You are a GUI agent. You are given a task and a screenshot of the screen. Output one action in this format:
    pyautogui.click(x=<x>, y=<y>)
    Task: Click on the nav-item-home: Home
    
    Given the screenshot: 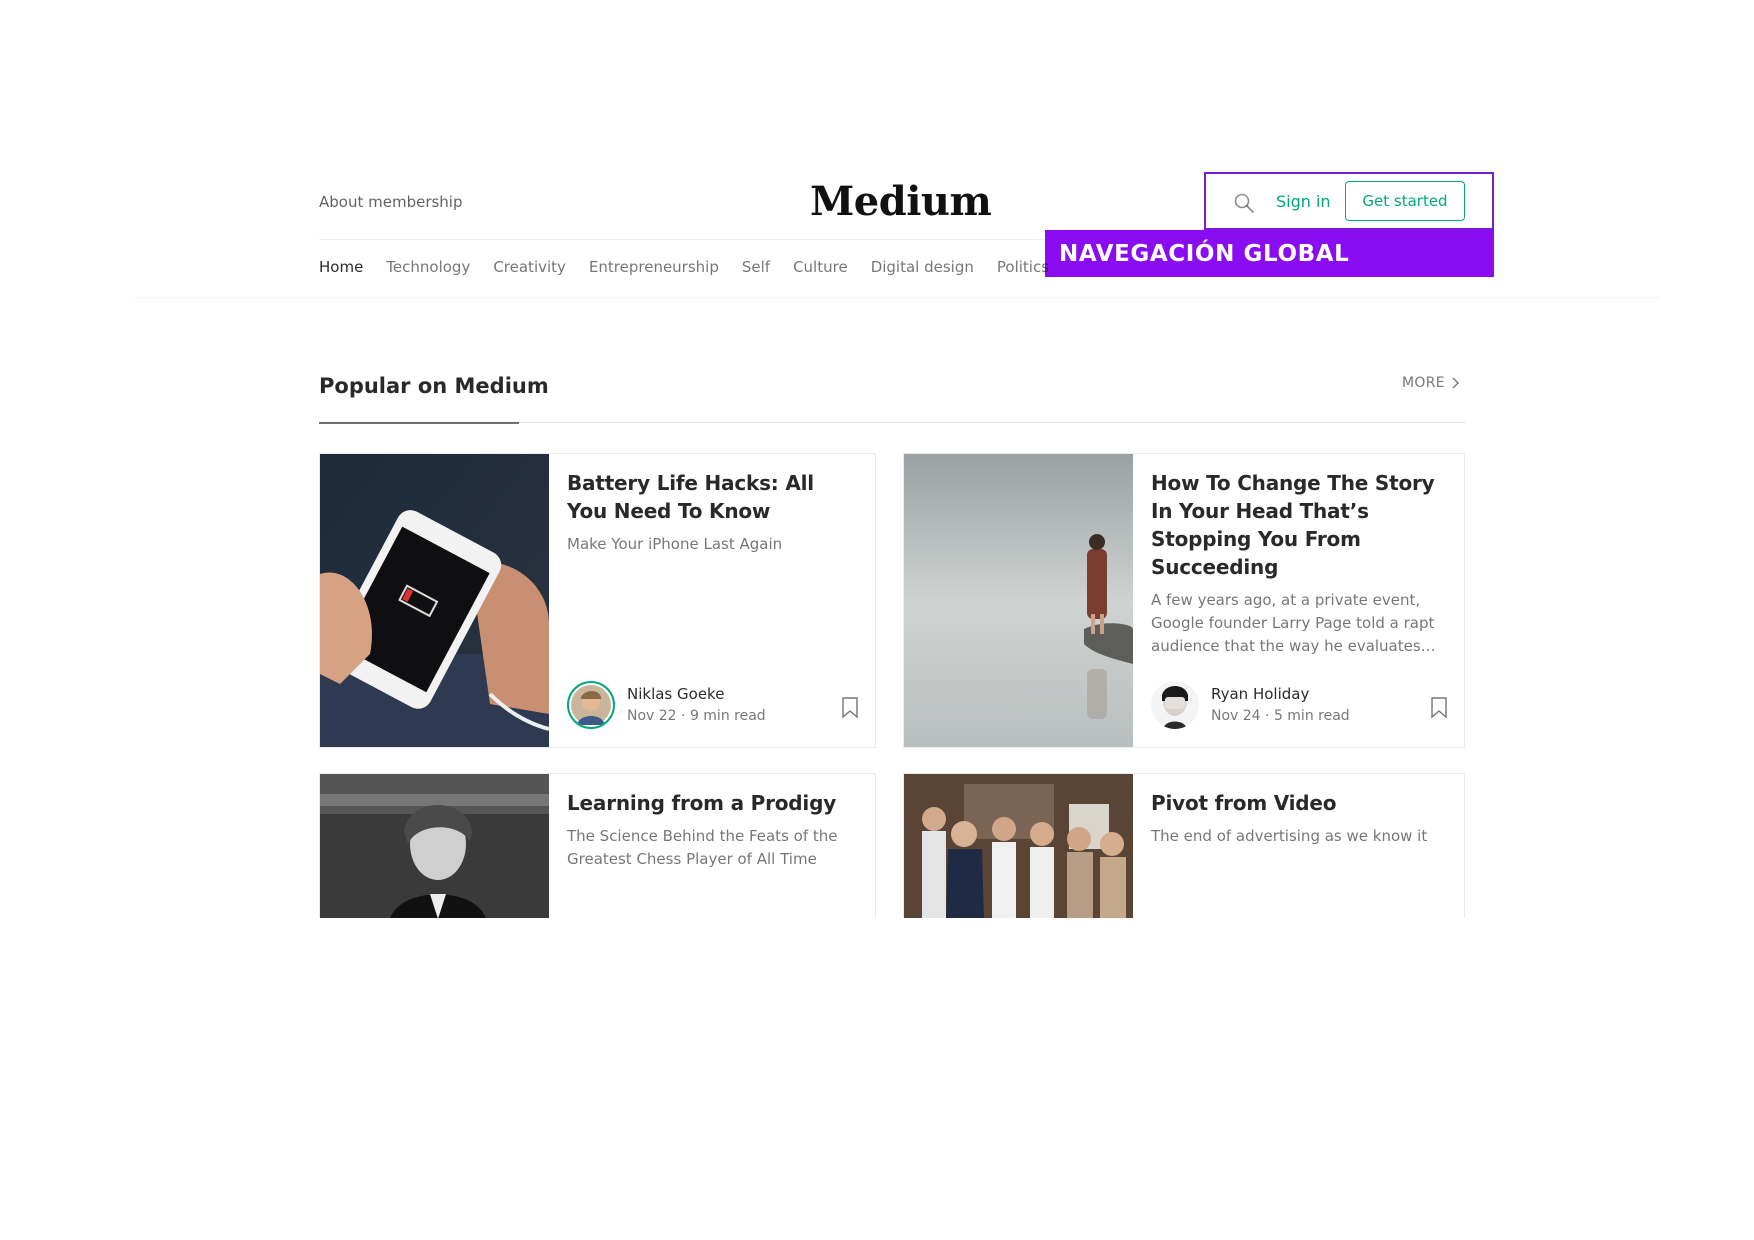 What is the action you would take?
    pyautogui.click(x=341, y=267)
    